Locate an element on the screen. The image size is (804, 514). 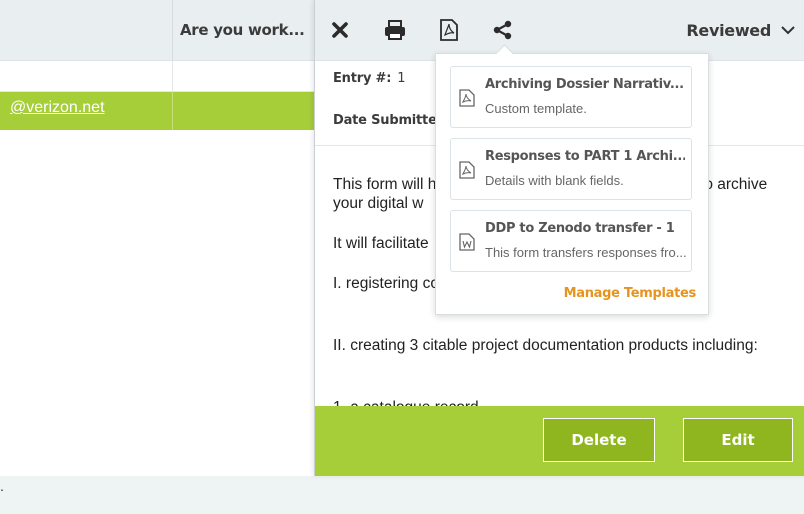
entry-number-value: 1 is located at coordinates (401, 78).